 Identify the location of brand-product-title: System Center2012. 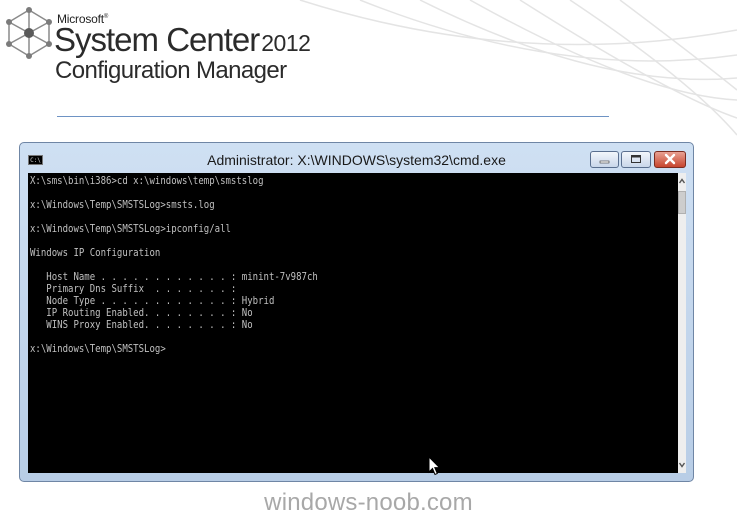
(182, 40).